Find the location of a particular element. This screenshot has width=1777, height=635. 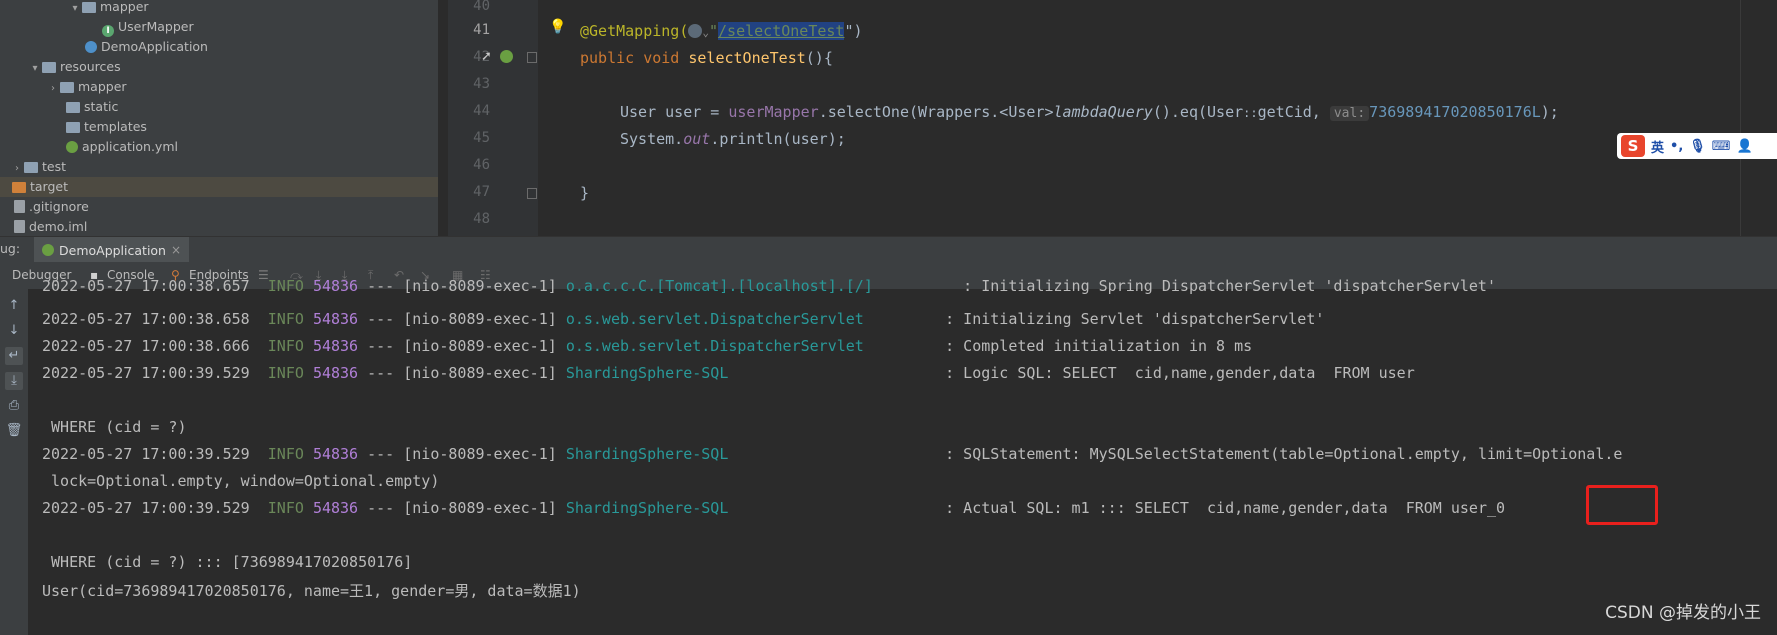

debug-tab-demoapplication: DemoApplication × is located at coordinates (112, 250).